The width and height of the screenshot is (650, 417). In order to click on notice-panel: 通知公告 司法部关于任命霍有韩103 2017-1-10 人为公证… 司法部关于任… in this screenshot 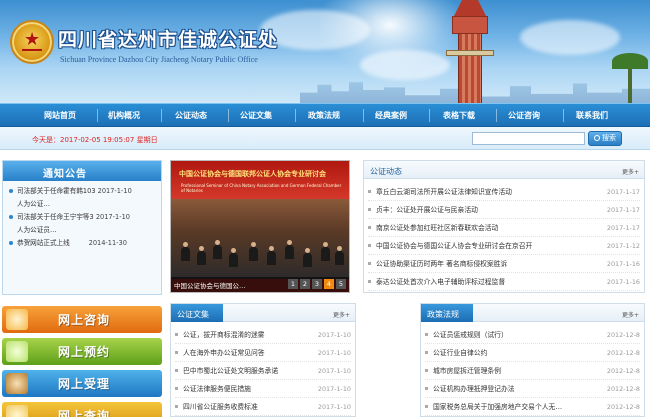, I will do `click(82, 227)`.